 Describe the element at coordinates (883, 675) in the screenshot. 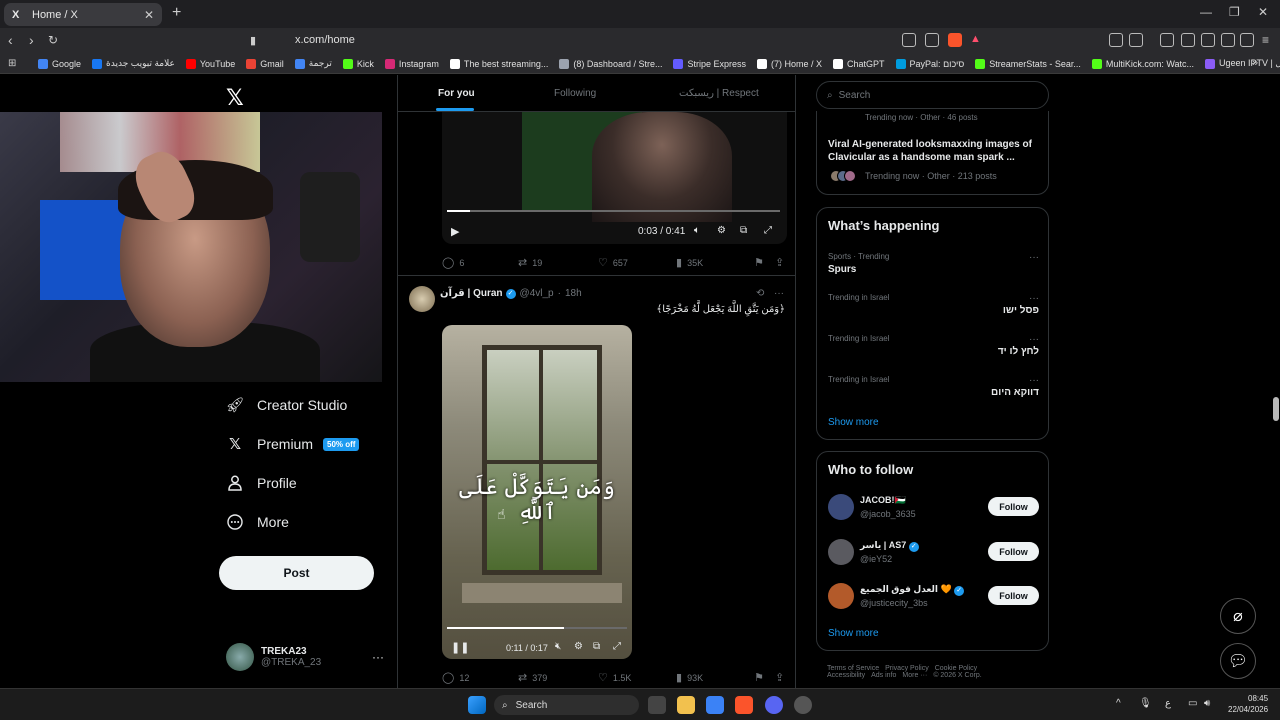

I see `footer-link: Ads info` at that location.